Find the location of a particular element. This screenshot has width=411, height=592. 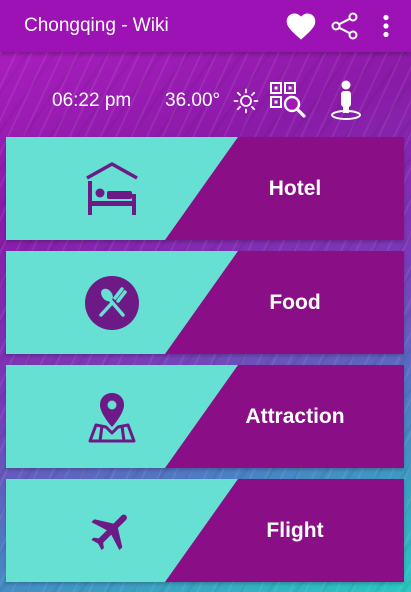

current-time: 06:22 pm is located at coordinates (92, 100).